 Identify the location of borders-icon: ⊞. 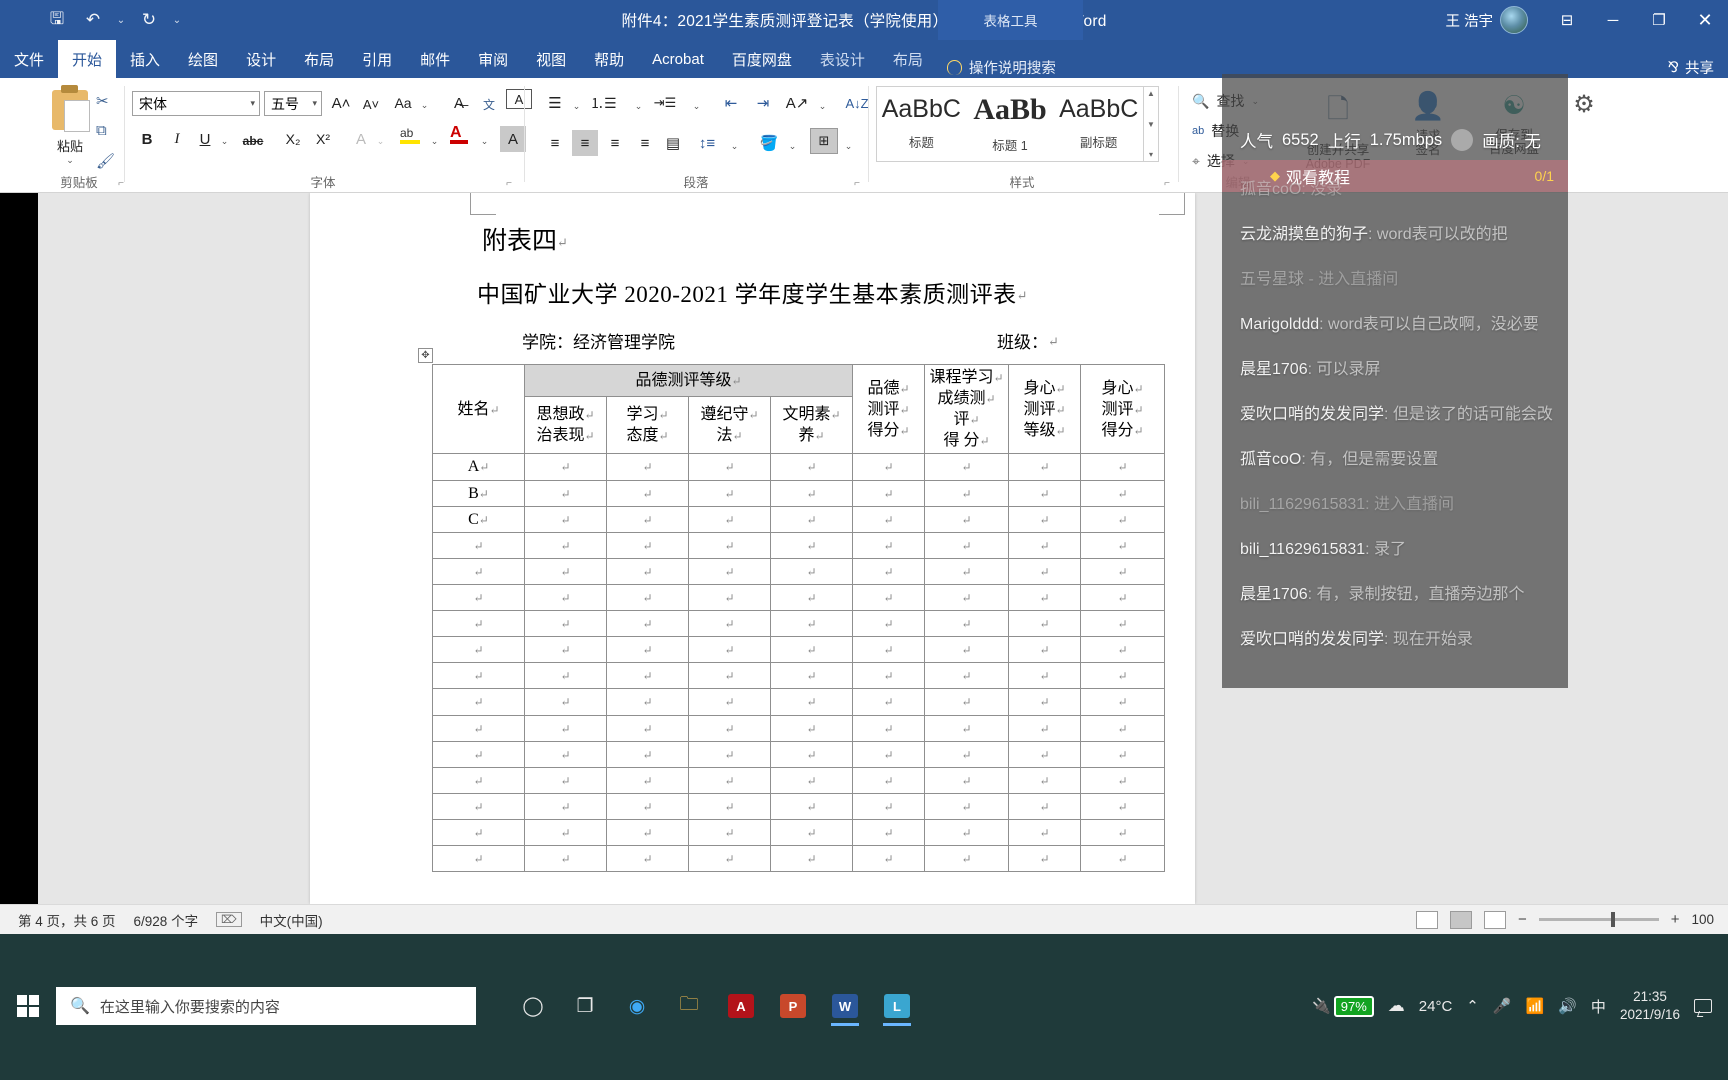
(824, 141).